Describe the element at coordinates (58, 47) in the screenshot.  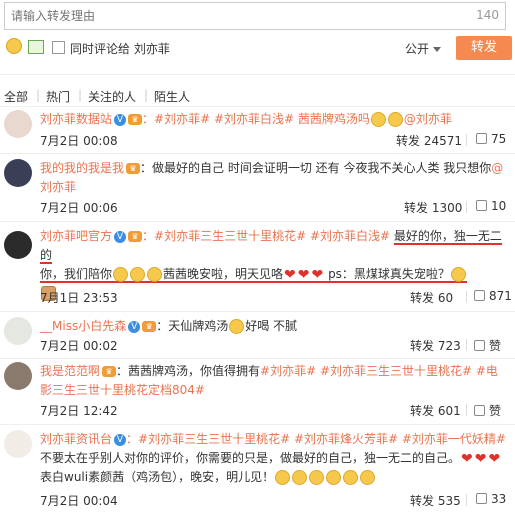
I see `also-comment-checkbox` at that location.